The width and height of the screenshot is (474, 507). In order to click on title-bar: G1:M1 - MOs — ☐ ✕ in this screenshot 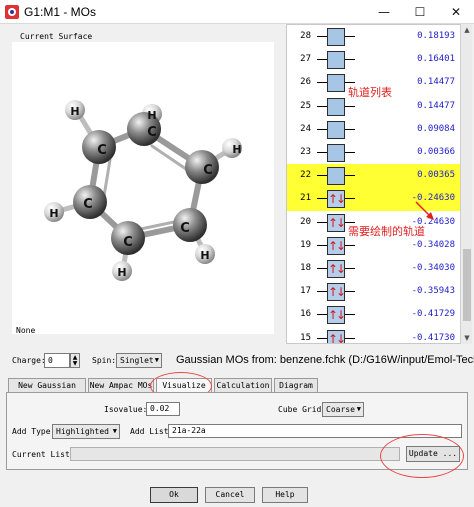, I will do `click(237, 12)`.